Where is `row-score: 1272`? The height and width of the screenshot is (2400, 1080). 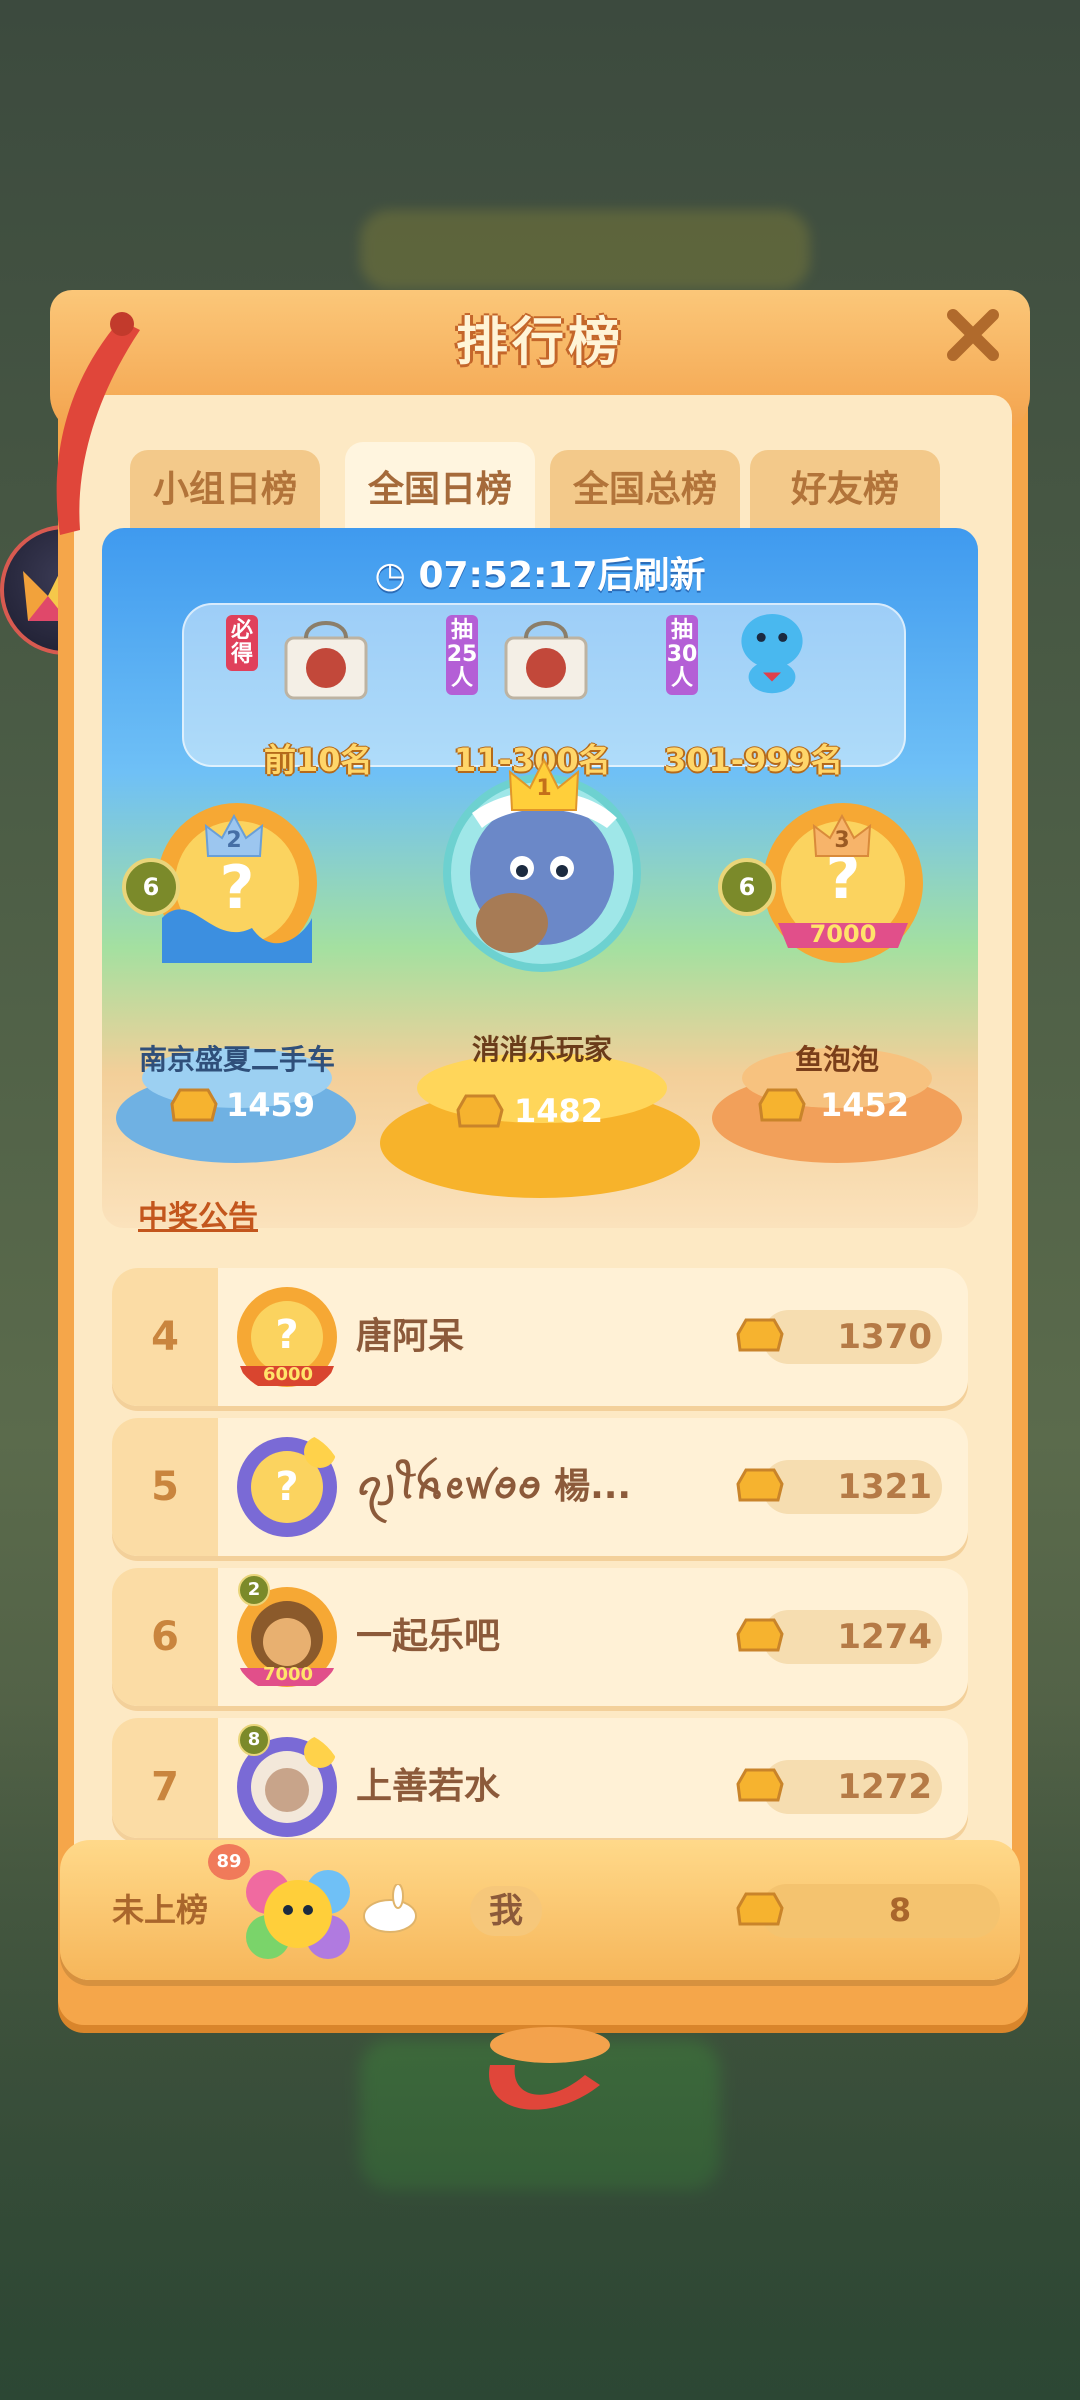 row-score: 1272 is located at coordinates (884, 1787).